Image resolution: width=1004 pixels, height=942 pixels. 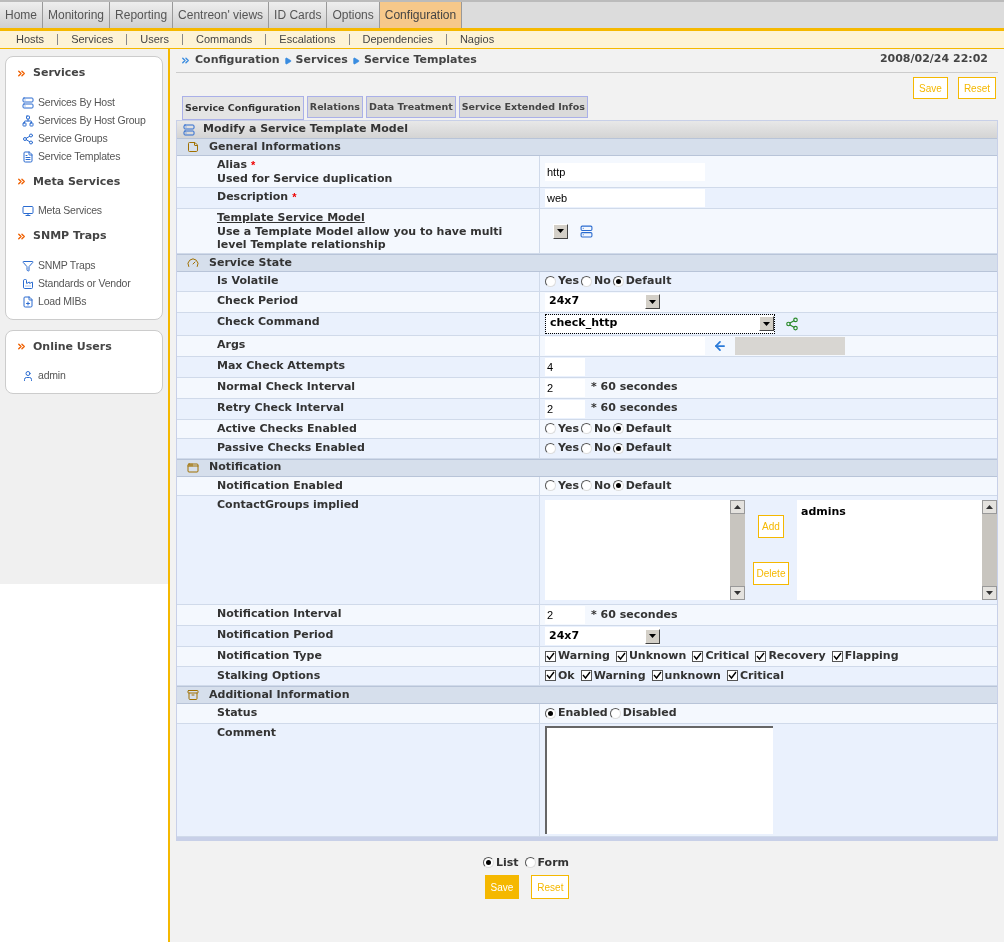 What do you see at coordinates (933, 59) in the screenshot?
I see `date-time: 2008/02/24 22:02` at bounding box center [933, 59].